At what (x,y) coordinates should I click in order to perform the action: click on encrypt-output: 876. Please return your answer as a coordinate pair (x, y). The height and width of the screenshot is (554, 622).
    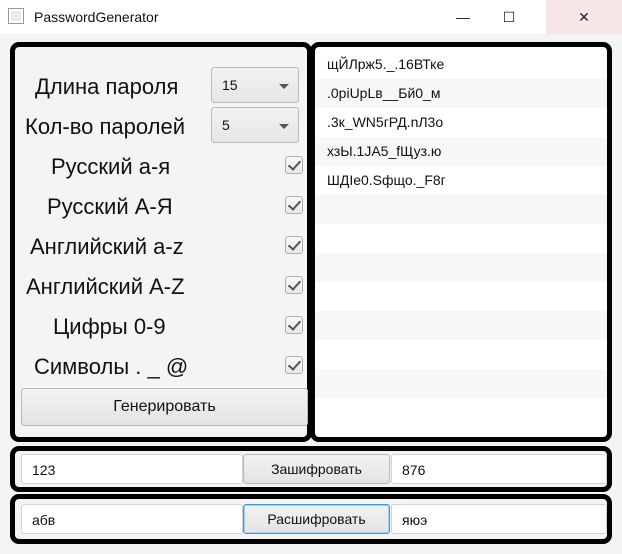
    Looking at the image, I should click on (499, 469).